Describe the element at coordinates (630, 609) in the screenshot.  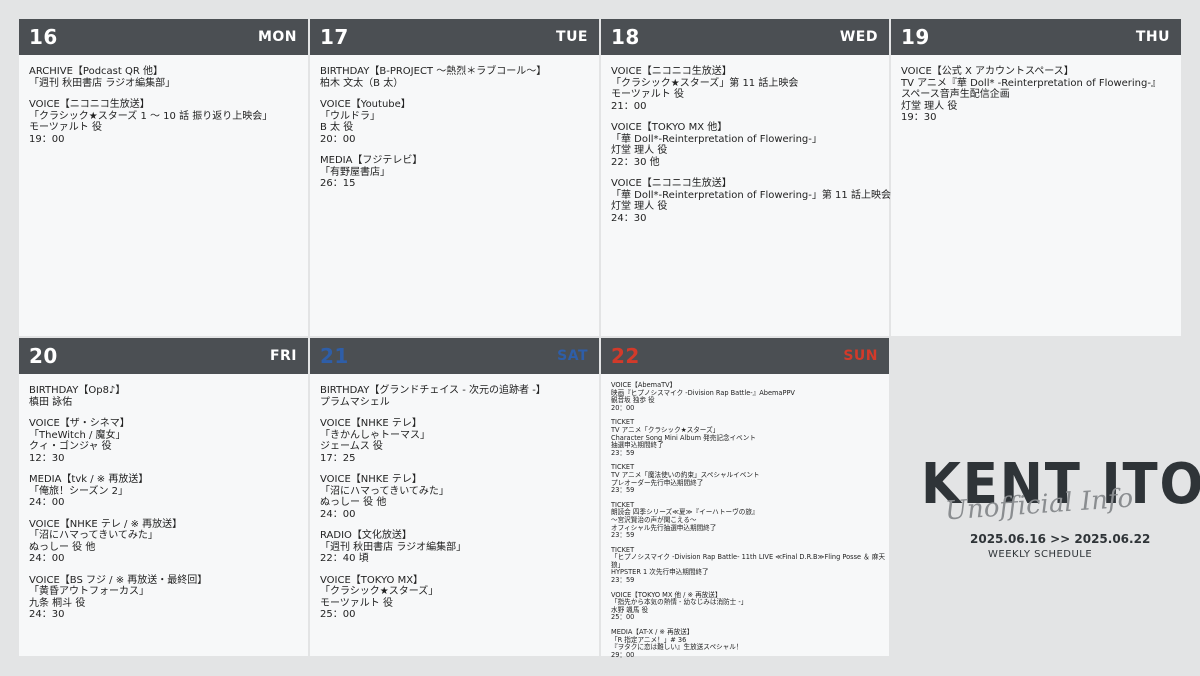
I see `entry-line: 水野 颯馬 役` at that location.